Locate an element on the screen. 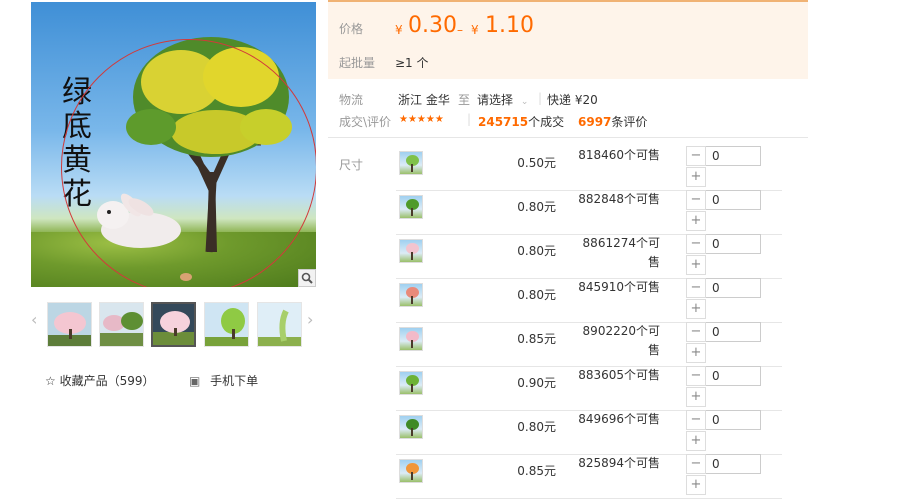 The height and width of the screenshot is (499, 922). price-high: 1.10 is located at coordinates (509, 25).